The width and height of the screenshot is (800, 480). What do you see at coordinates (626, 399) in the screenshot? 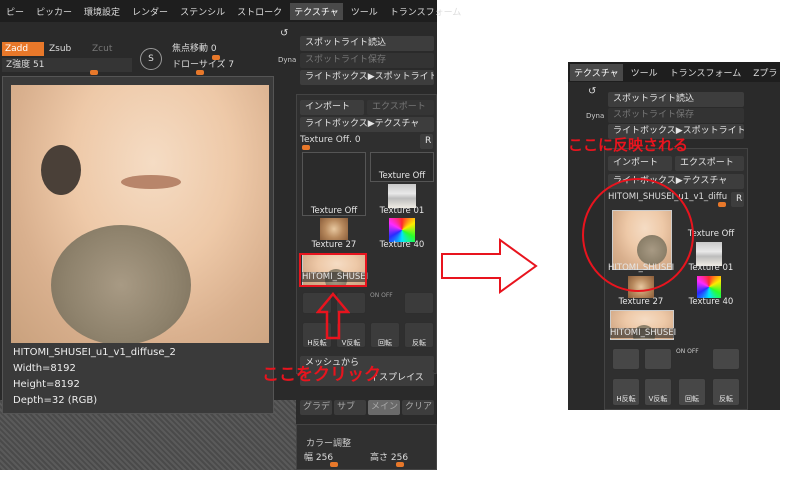
I see `h-flip-label: H反転` at bounding box center [626, 399].